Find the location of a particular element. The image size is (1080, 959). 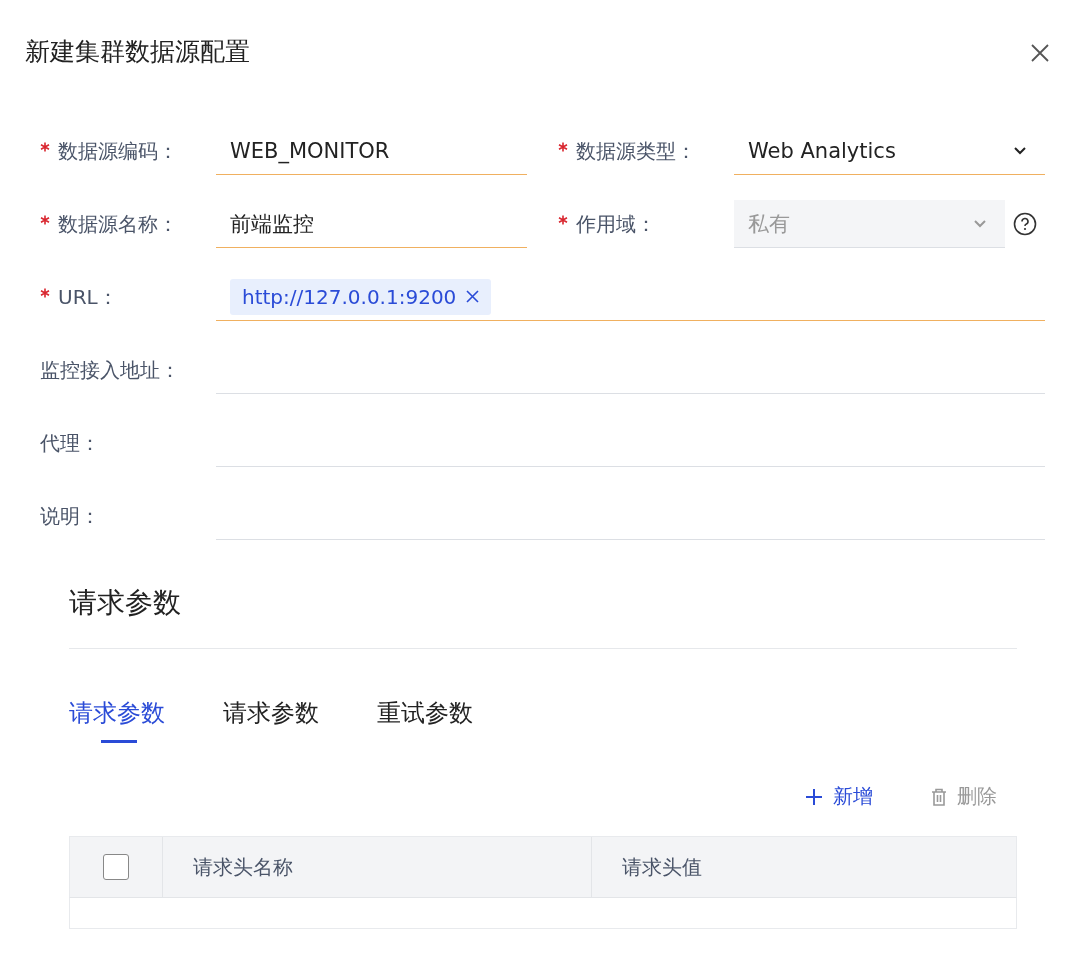

field-label: 数据源编码： is located at coordinates (128, 151).